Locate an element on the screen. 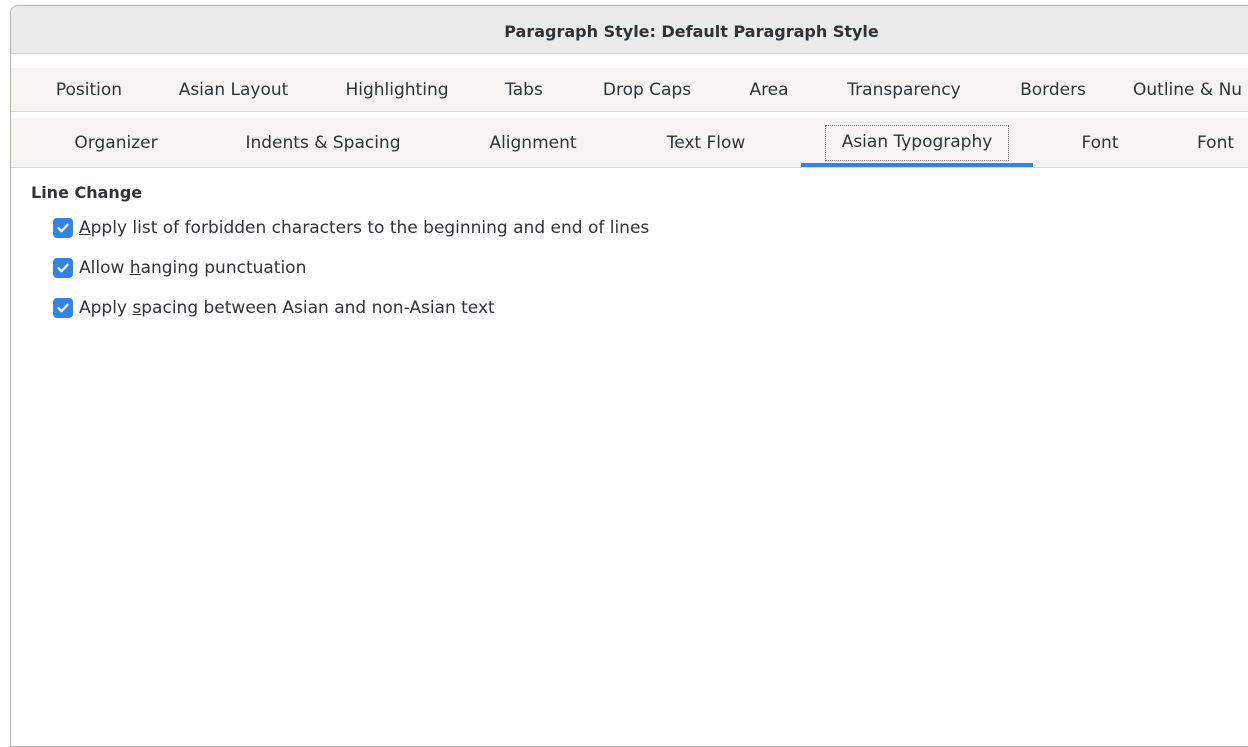 This screenshot has height=747, width=1248. option-hanging-punctuation: Allow hanging punctuation is located at coordinates (179, 268).